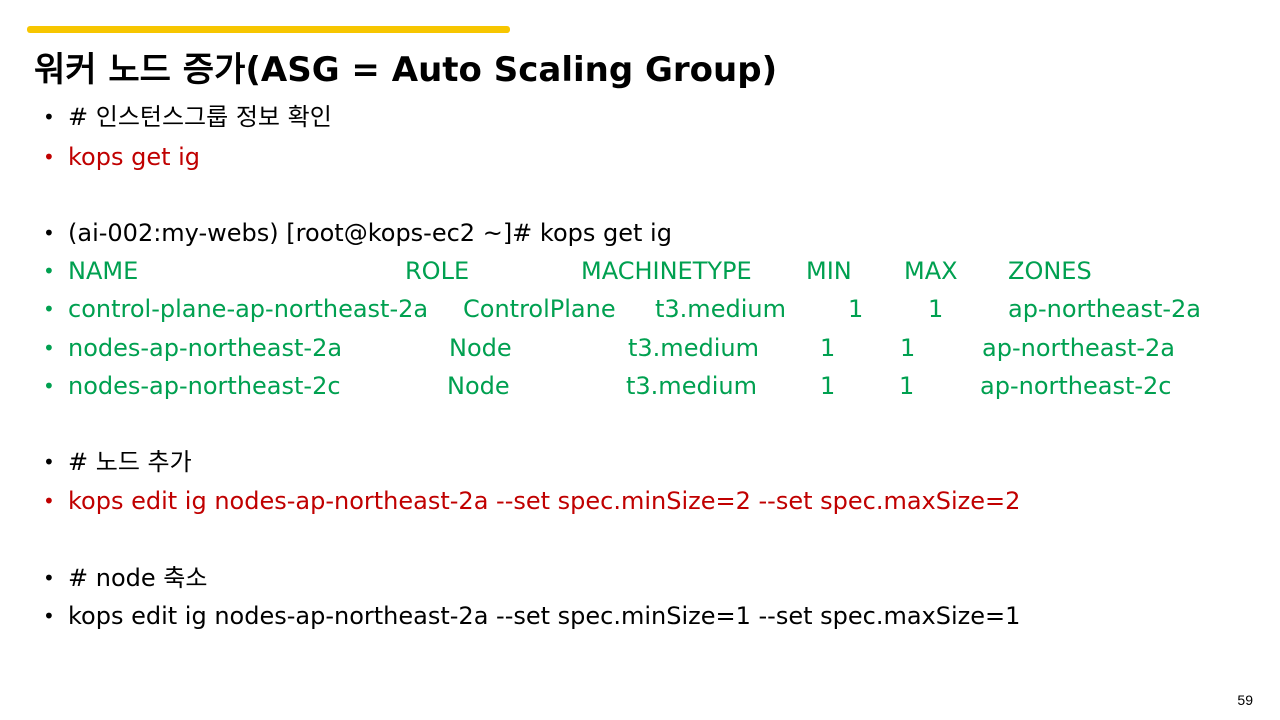  I want to click on cell-name: control-plane-ap-northeast-2a, so click(248, 309).